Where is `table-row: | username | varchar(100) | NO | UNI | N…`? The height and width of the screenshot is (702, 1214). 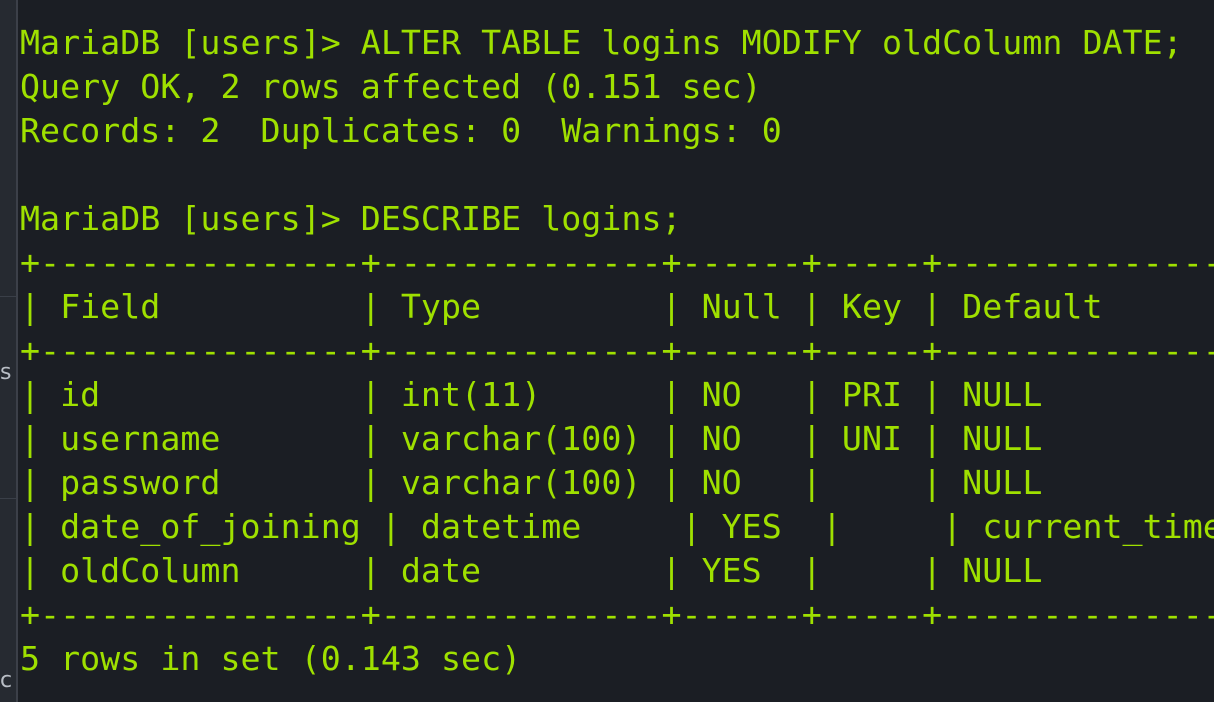 table-row: | username | varchar(100) | NO | UNI | N… is located at coordinates (531, 438).